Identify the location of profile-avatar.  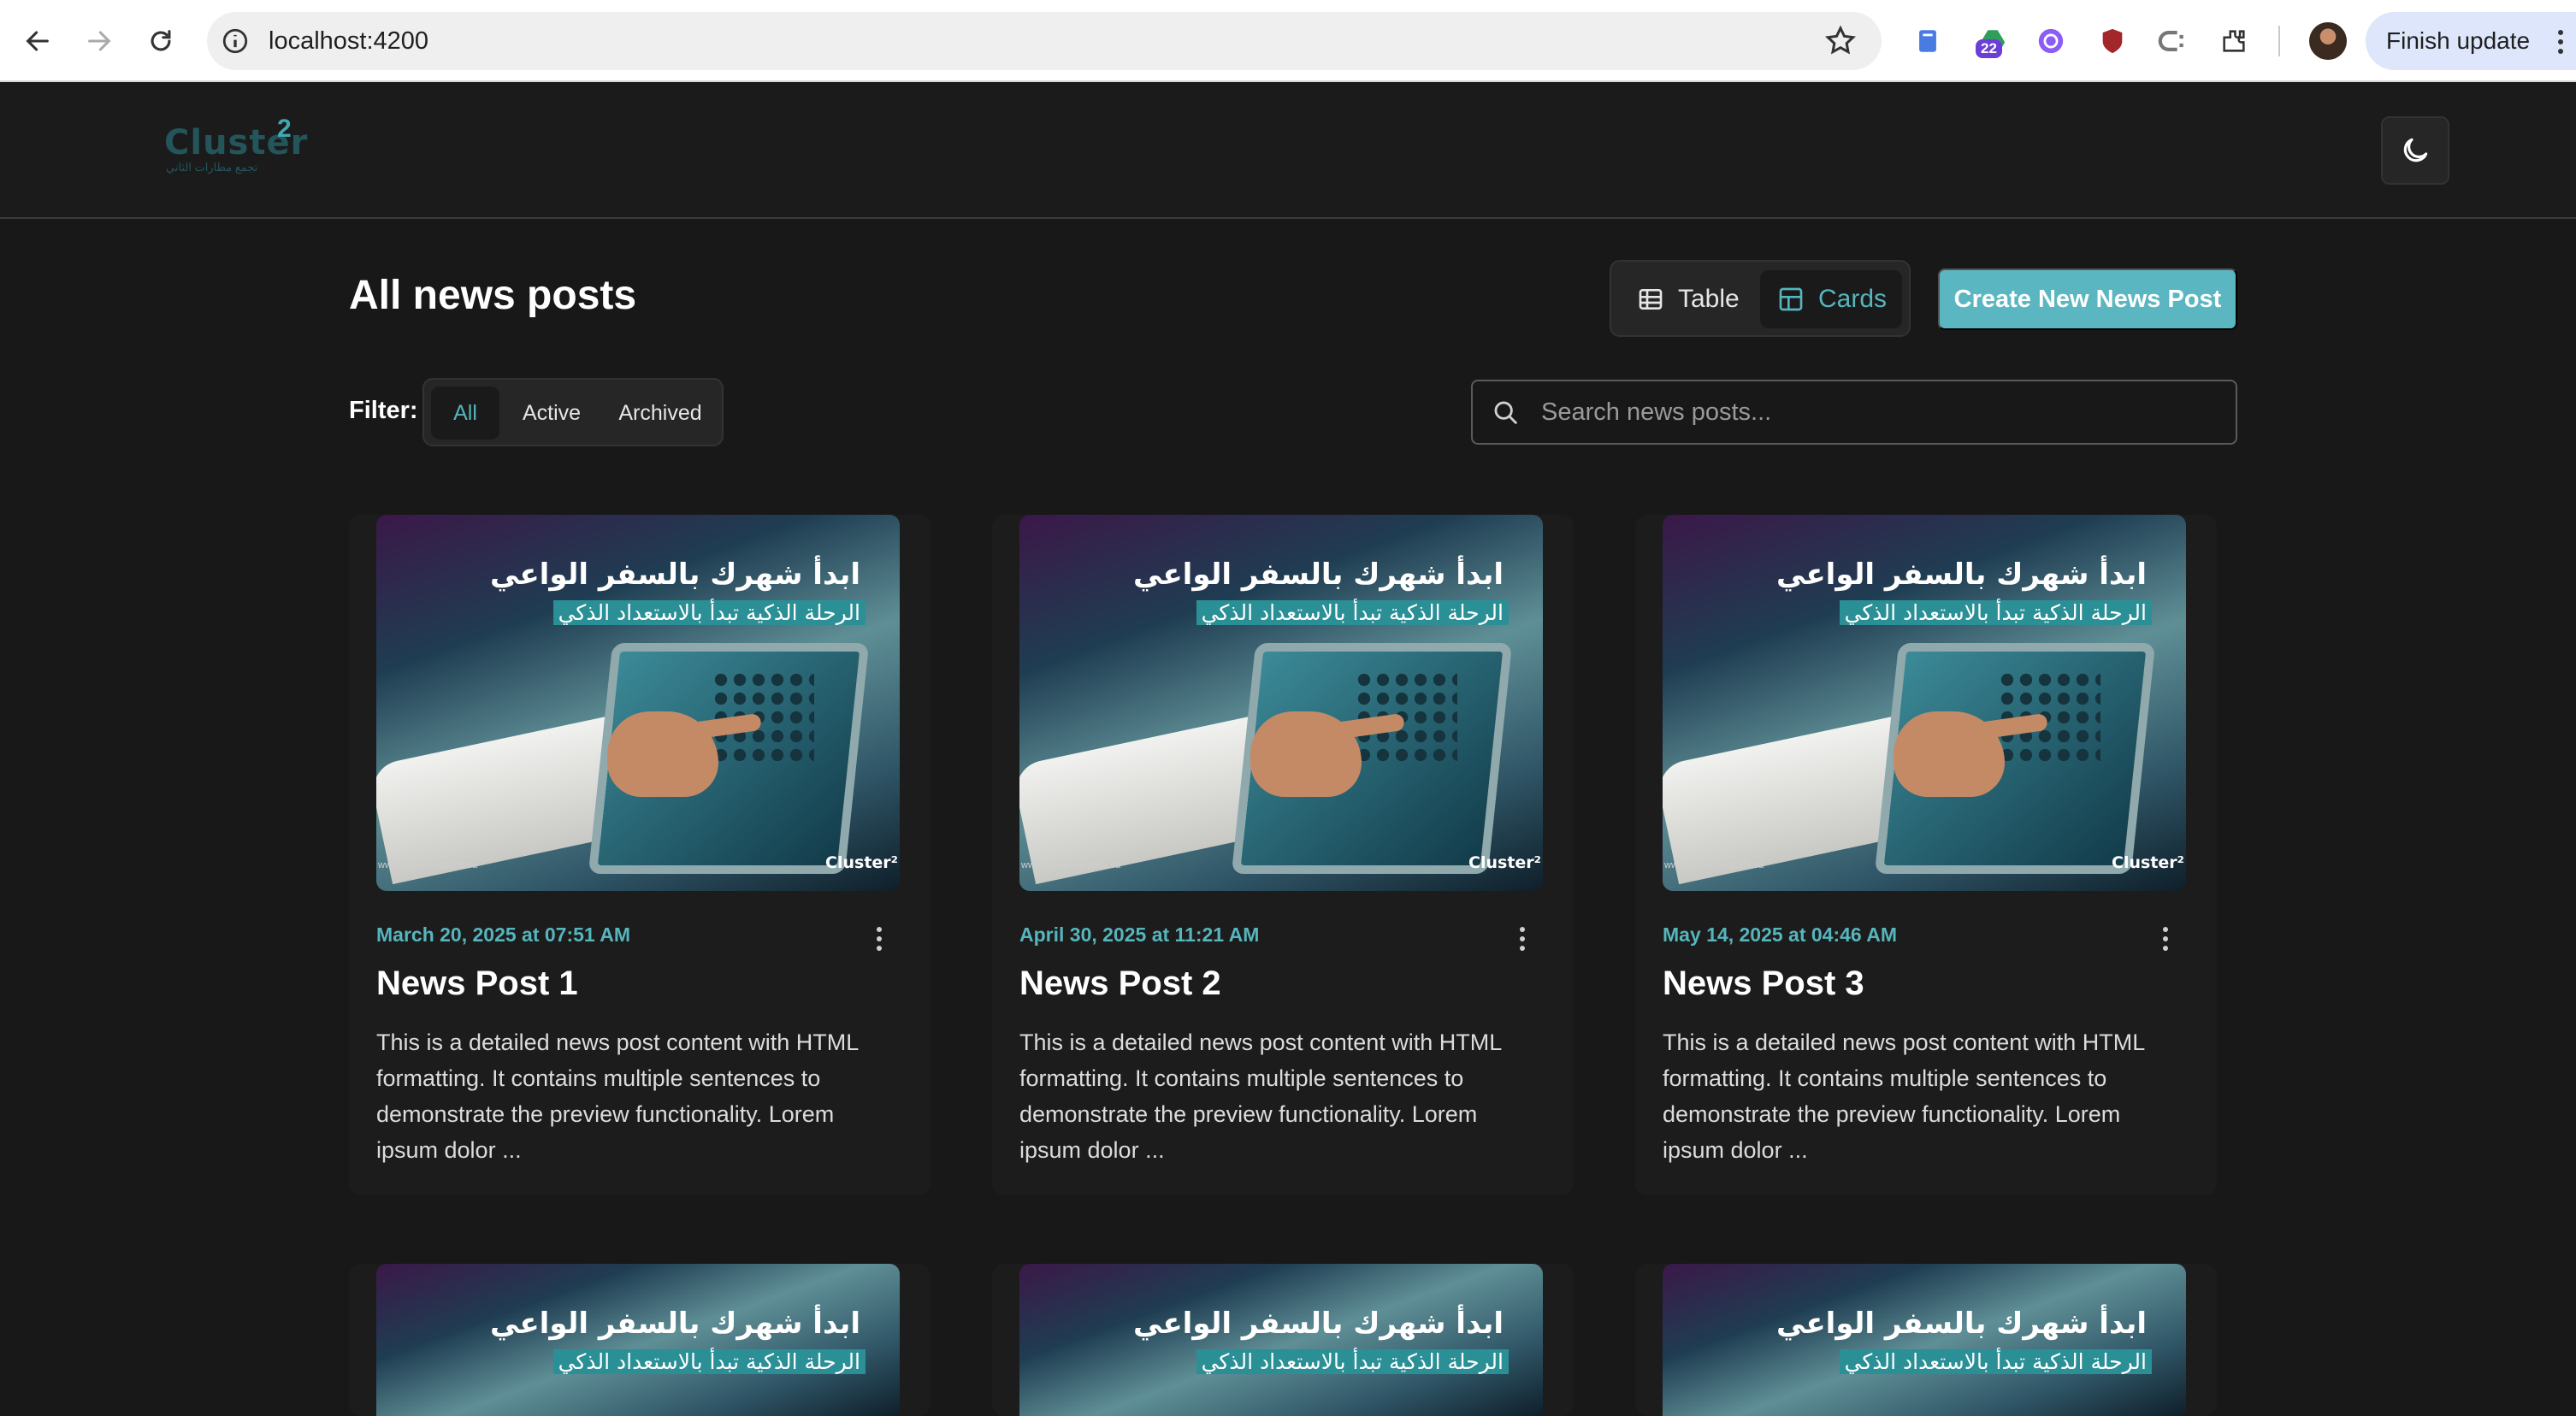
(2328, 41).